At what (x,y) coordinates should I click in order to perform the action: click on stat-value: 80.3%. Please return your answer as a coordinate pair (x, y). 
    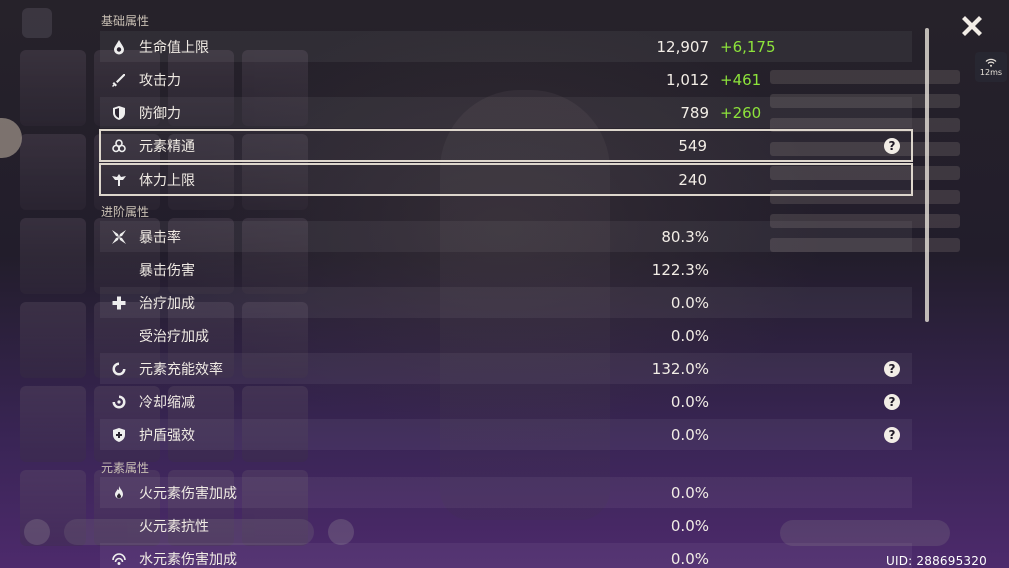
    Looking at the image, I should click on (685, 236).